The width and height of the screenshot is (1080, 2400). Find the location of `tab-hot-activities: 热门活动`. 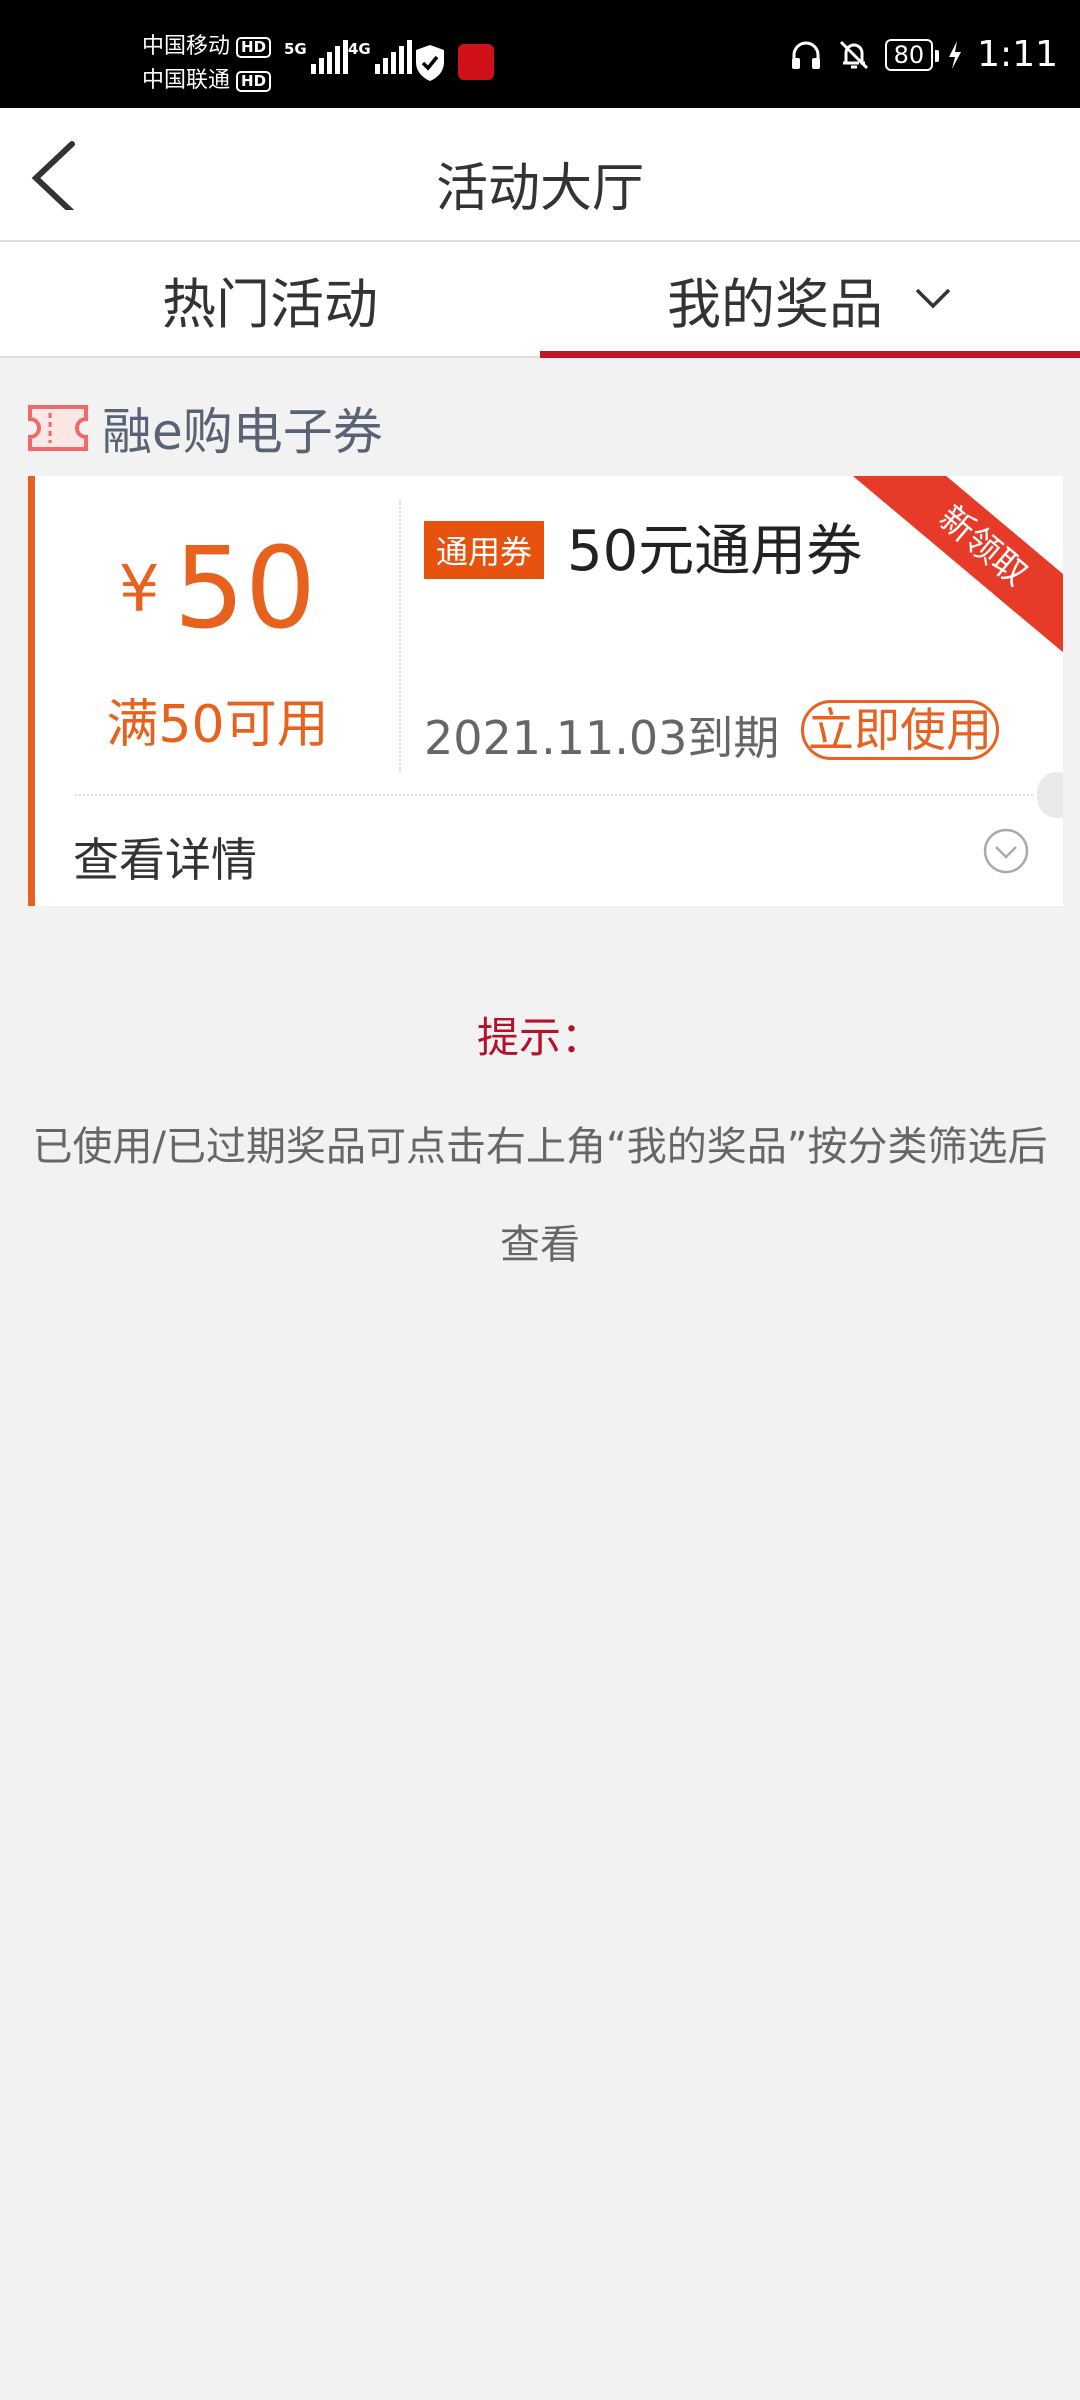

tab-hot-activities: 热门活动 is located at coordinates (270, 299).